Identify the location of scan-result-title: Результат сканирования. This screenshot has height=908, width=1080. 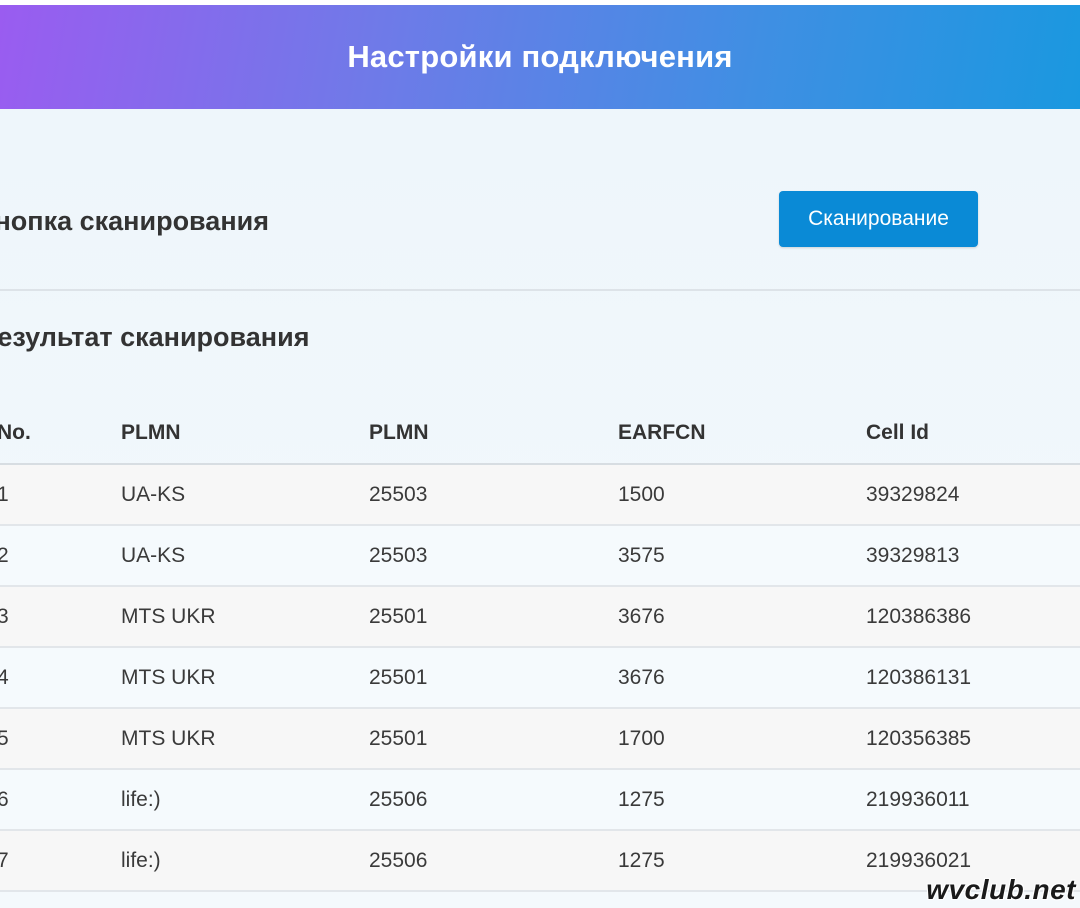
(155, 337).